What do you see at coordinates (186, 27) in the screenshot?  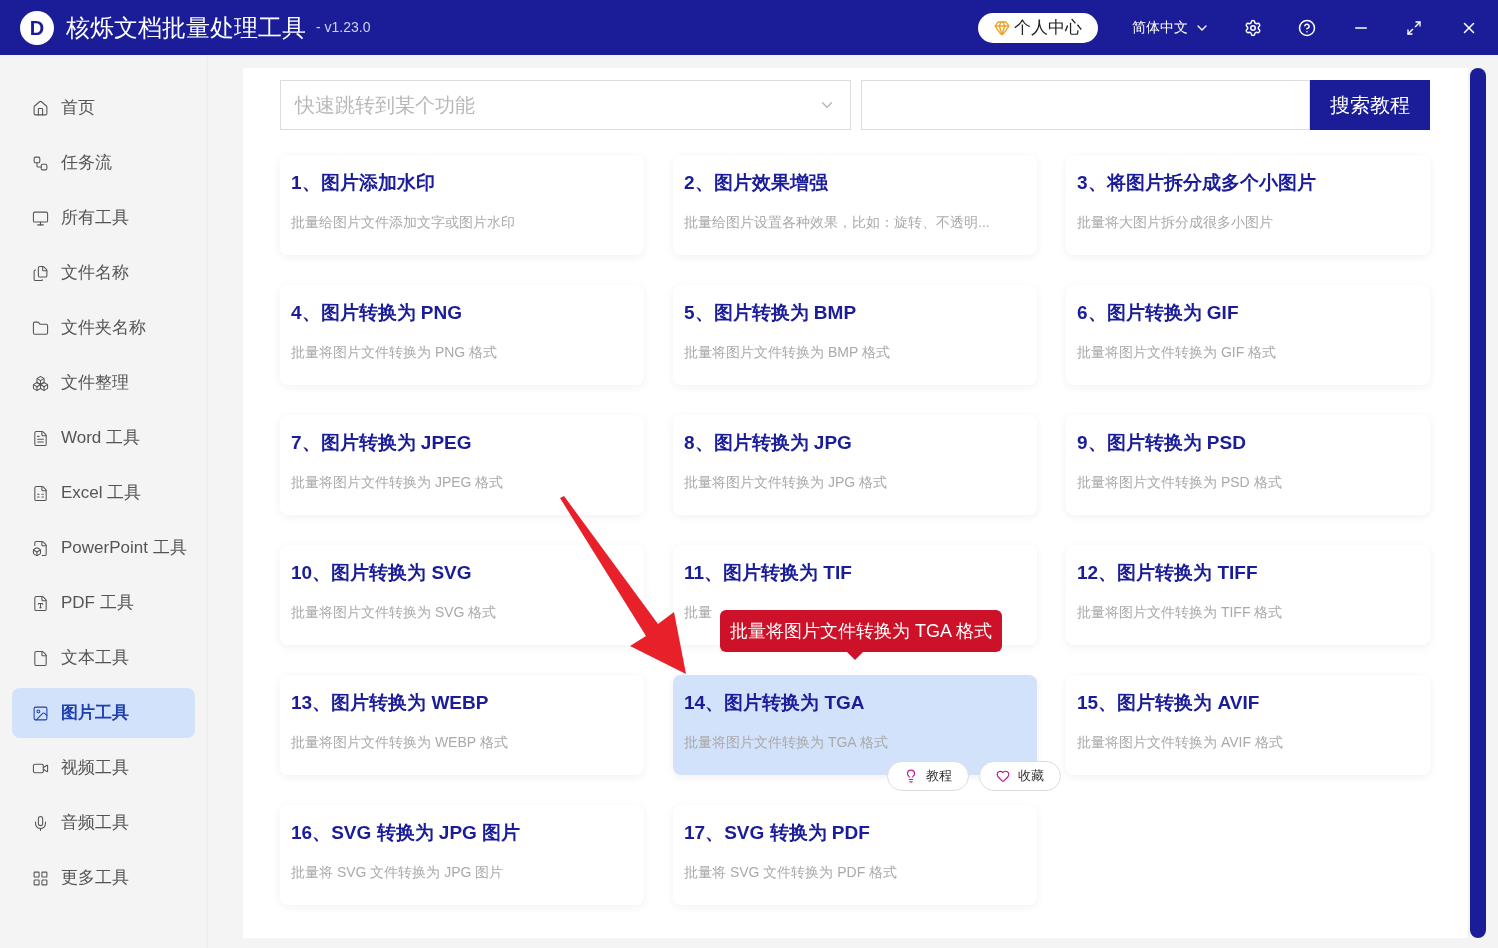 I see `window-title: 核烁文档批量处理工具` at bounding box center [186, 27].